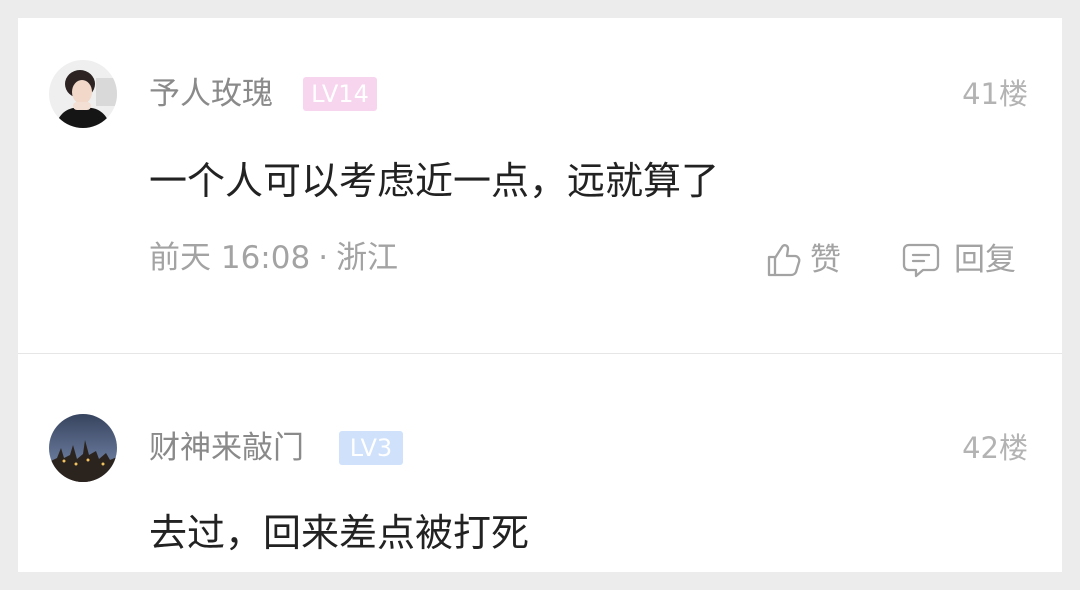  I want to click on floor-number: 41楼, so click(995, 94).